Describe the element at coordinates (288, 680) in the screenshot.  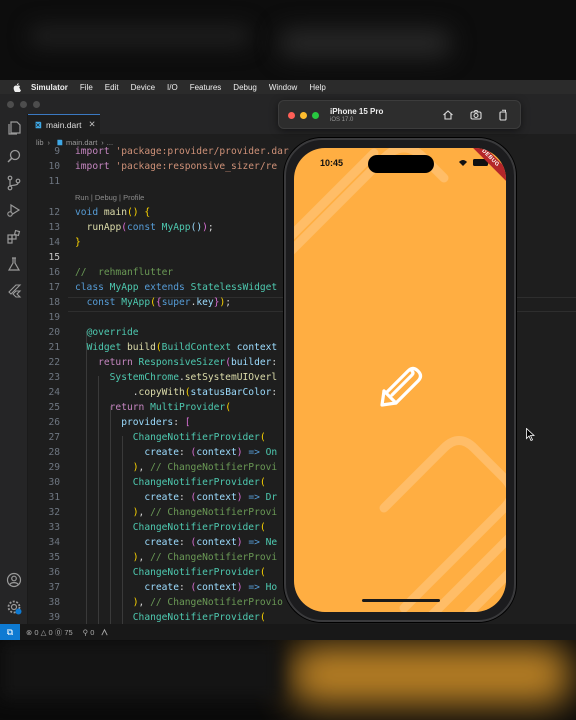
I see `blurred-background-bottom` at that location.